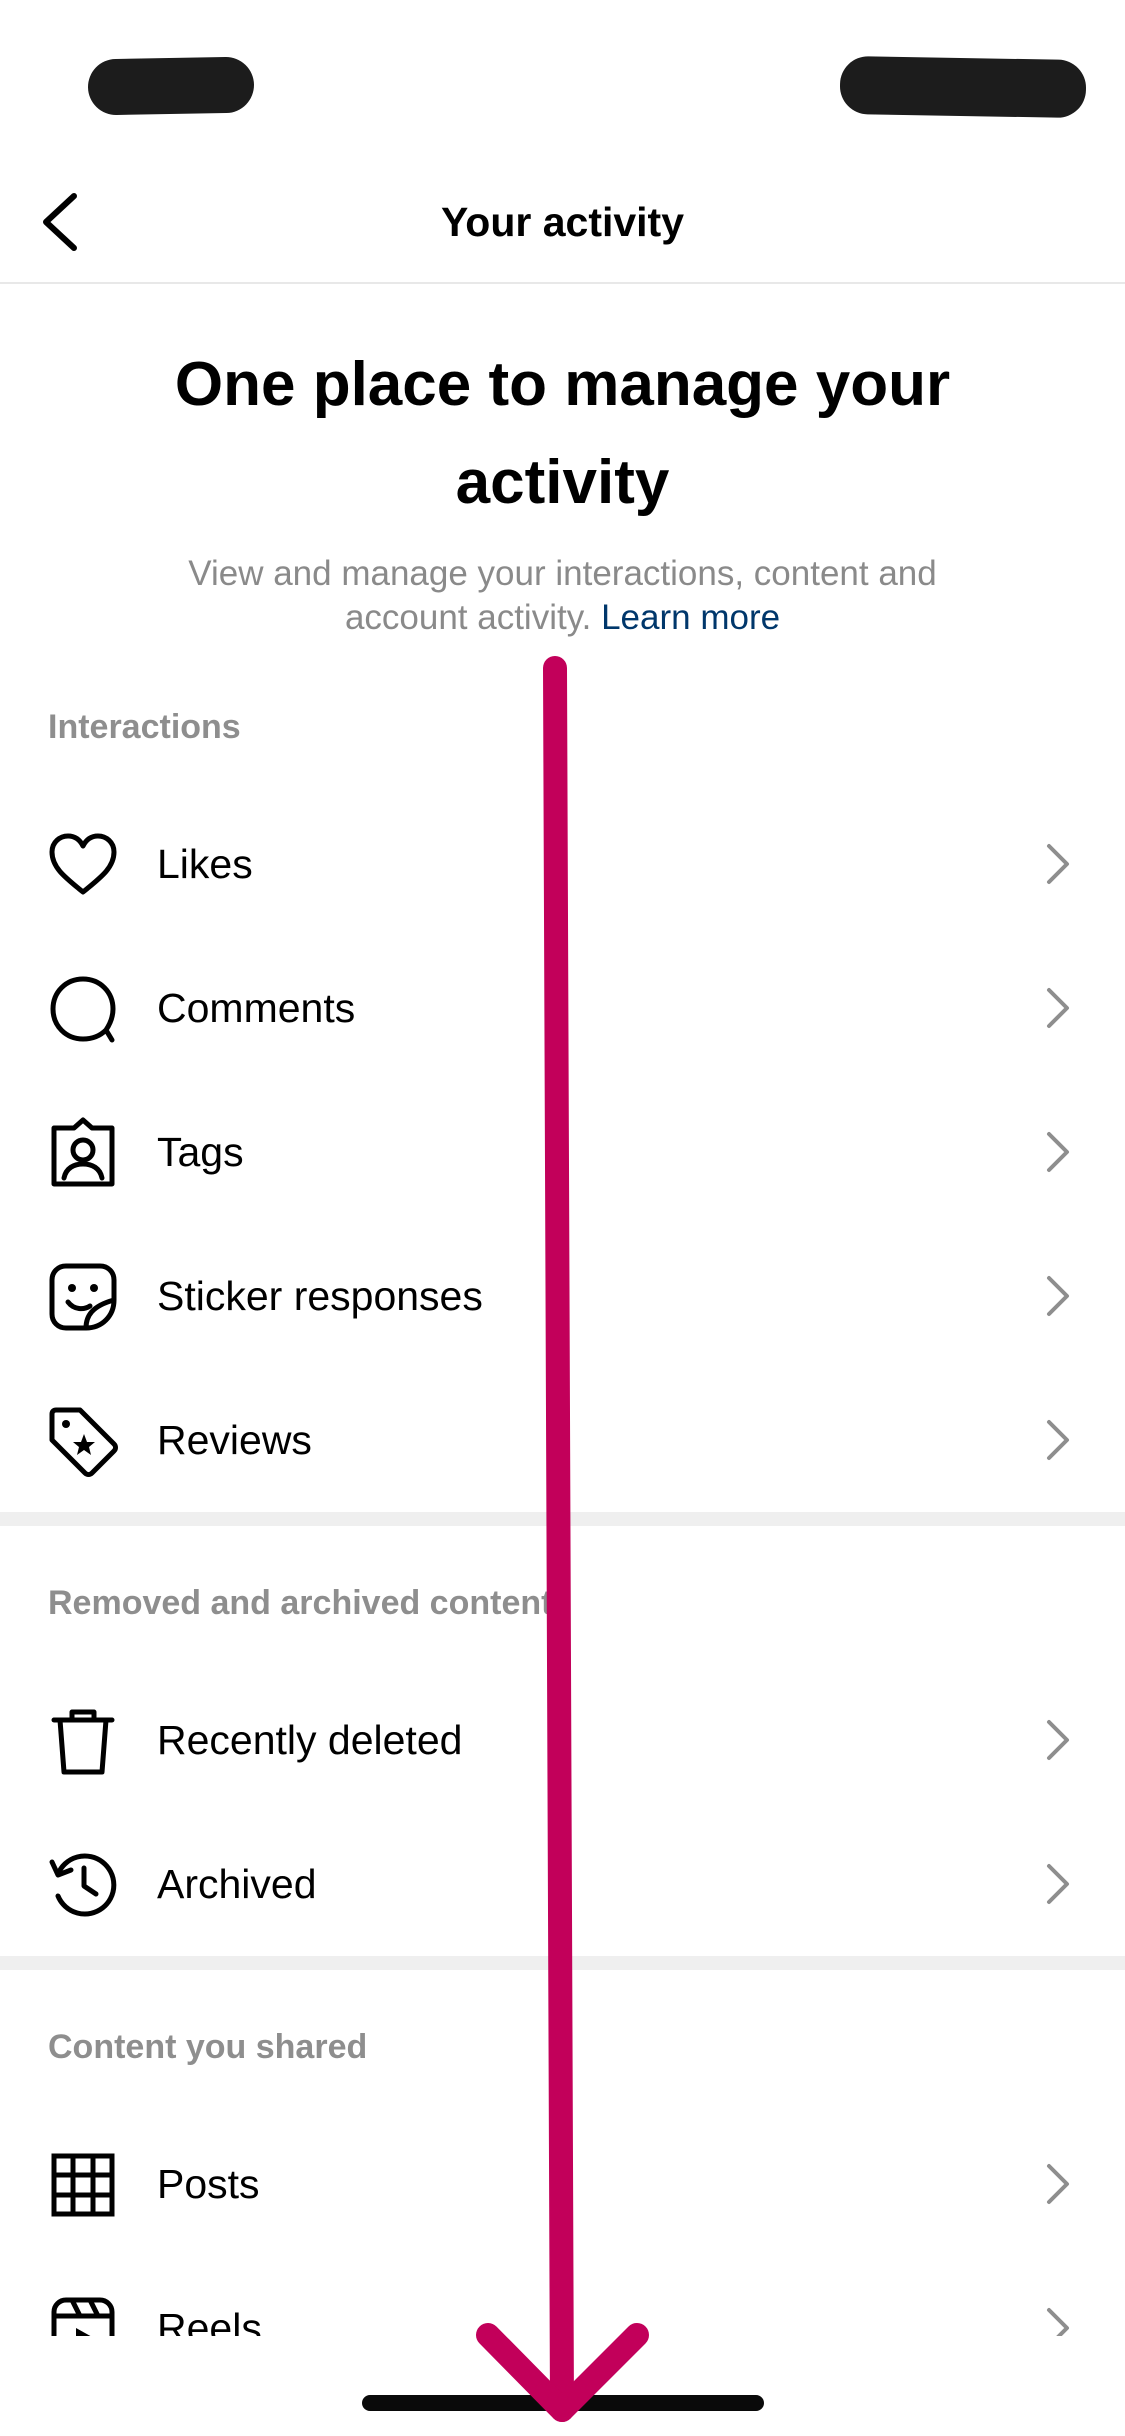 This screenshot has width=1125, height=2436. What do you see at coordinates (171, 86) in the screenshot?
I see `redacted-time` at bounding box center [171, 86].